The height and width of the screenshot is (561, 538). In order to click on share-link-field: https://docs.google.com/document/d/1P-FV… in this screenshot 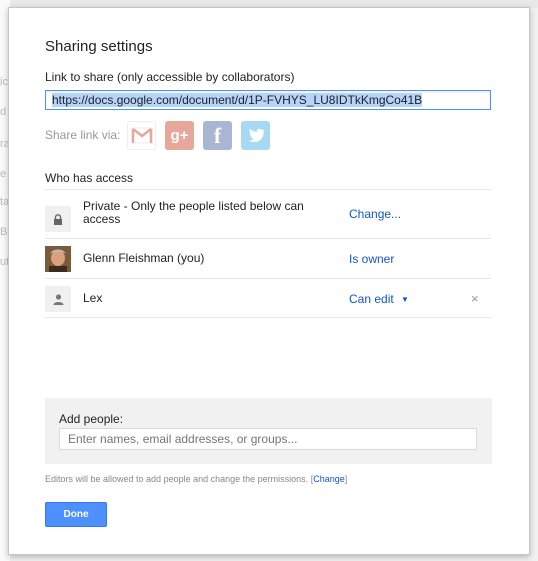, I will do `click(268, 100)`.